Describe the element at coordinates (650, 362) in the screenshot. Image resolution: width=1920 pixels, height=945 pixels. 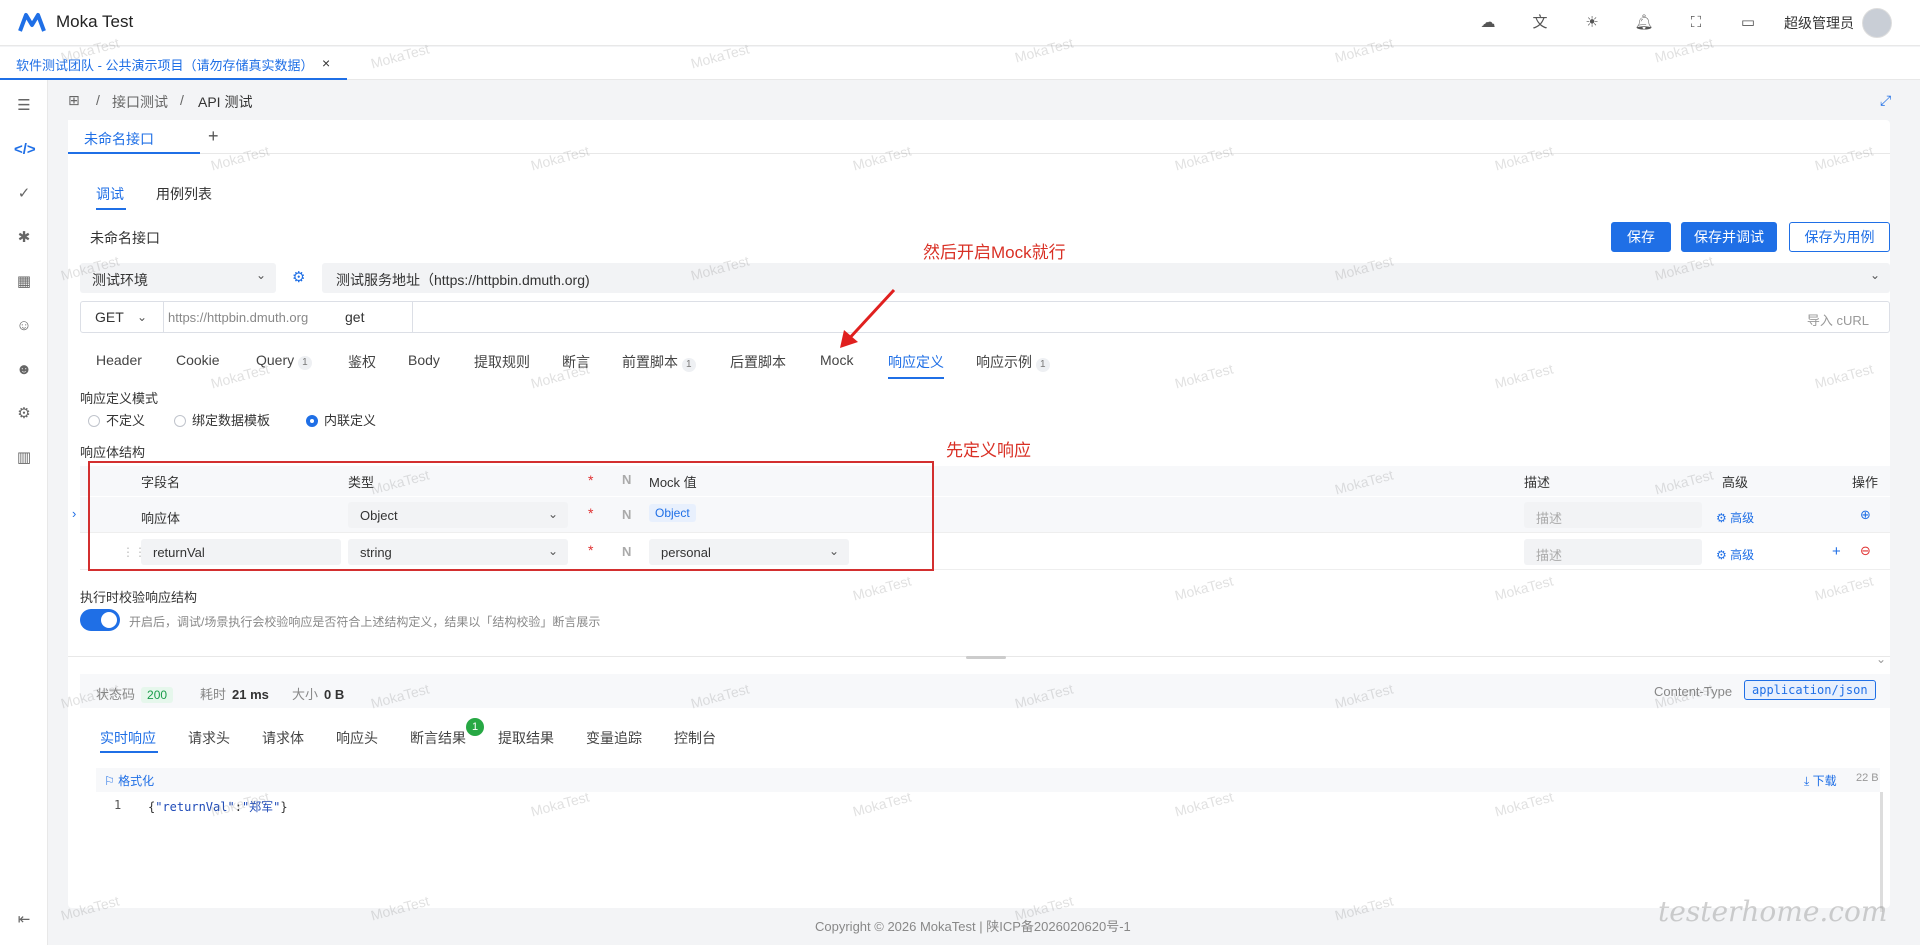
I see `tab-pre-script-label: 前置脚本` at that location.